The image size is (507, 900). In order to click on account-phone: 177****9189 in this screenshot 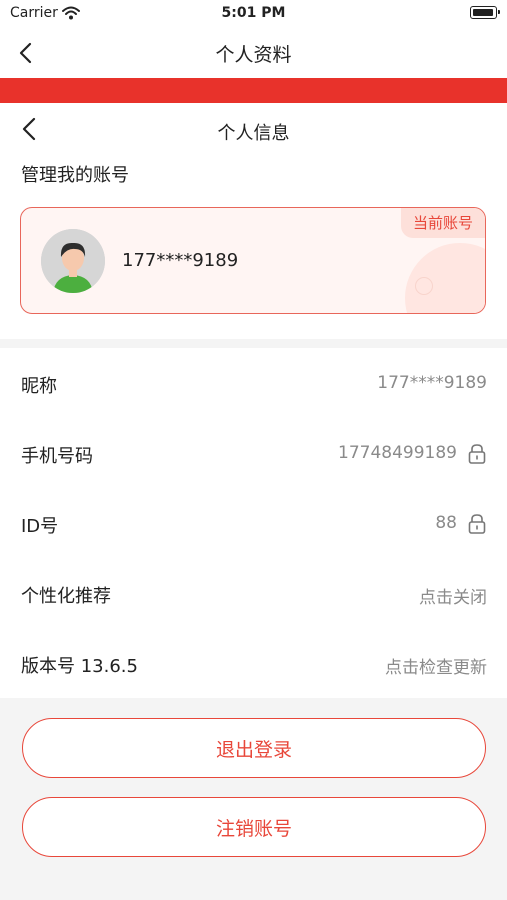, I will do `click(180, 260)`.